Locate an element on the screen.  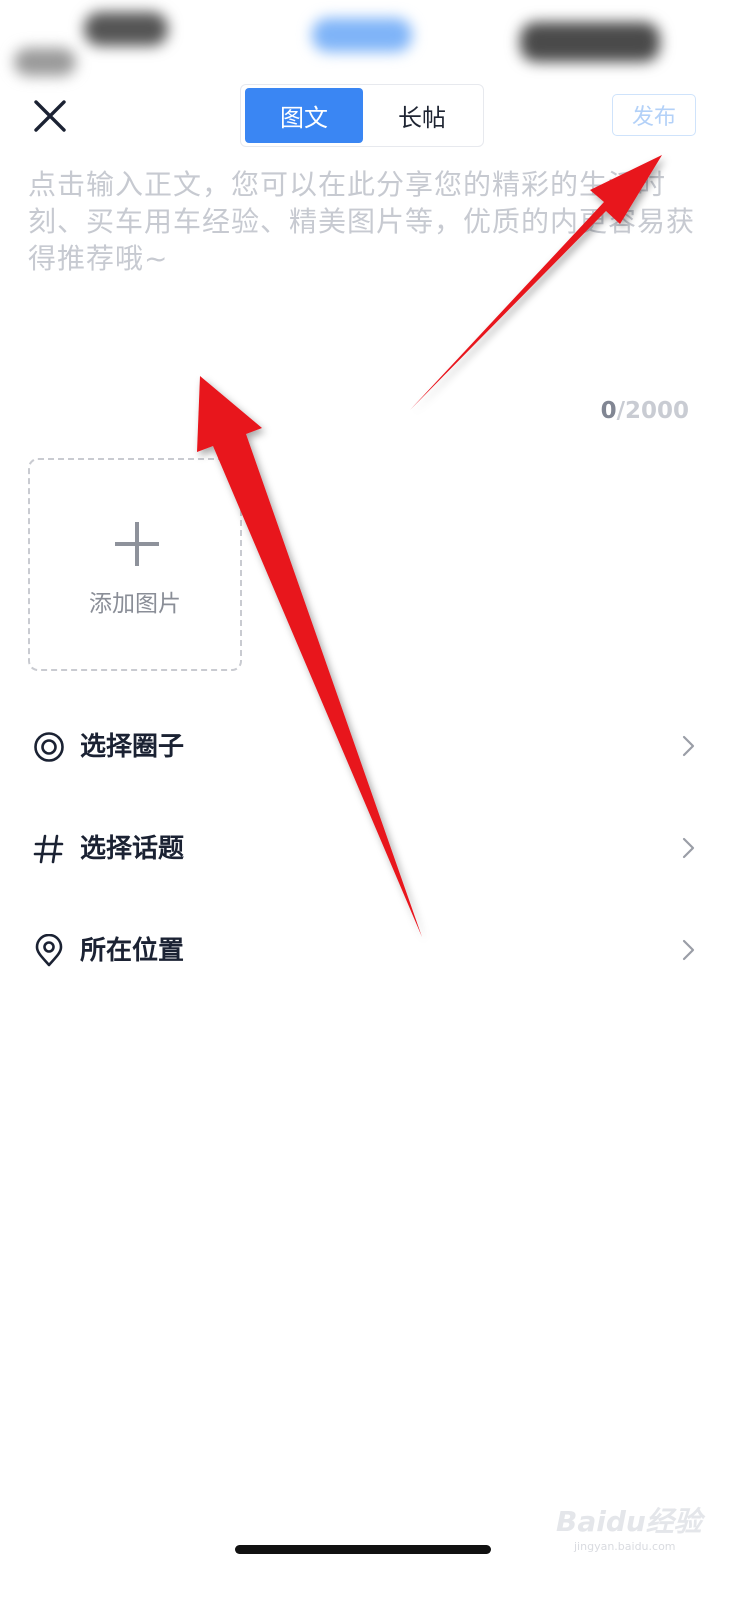
location-pin-icon is located at coordinates (49, 950).